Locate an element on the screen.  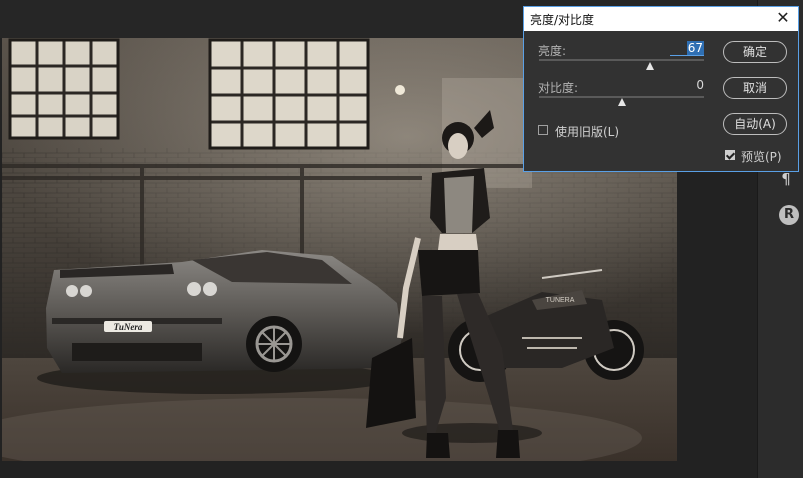
preview-checkbox is located at coordinates (730, 155).